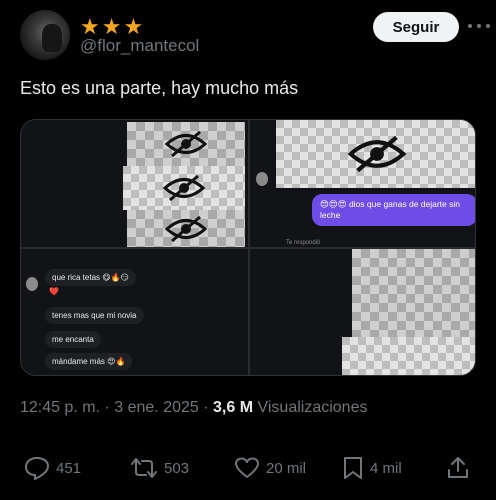  I want to click on chat-message: tenes mas que mi novia, so click(94, 315).